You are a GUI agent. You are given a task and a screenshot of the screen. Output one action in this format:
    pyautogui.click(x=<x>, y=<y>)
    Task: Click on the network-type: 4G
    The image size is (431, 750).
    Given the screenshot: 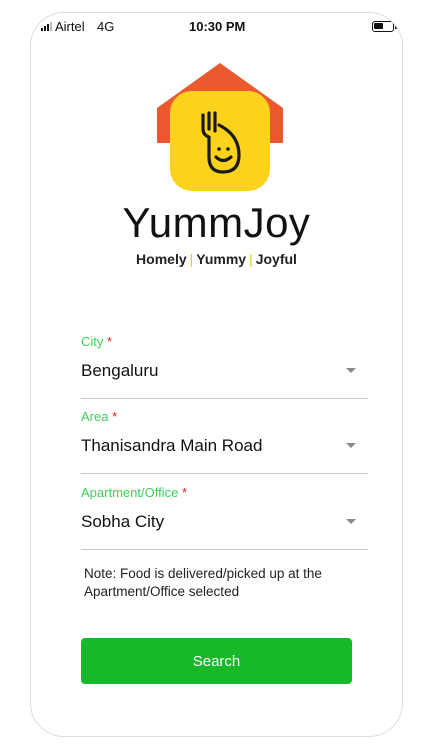 What is the action you would take?
    pyautogui.click(x=106, y=26)
    